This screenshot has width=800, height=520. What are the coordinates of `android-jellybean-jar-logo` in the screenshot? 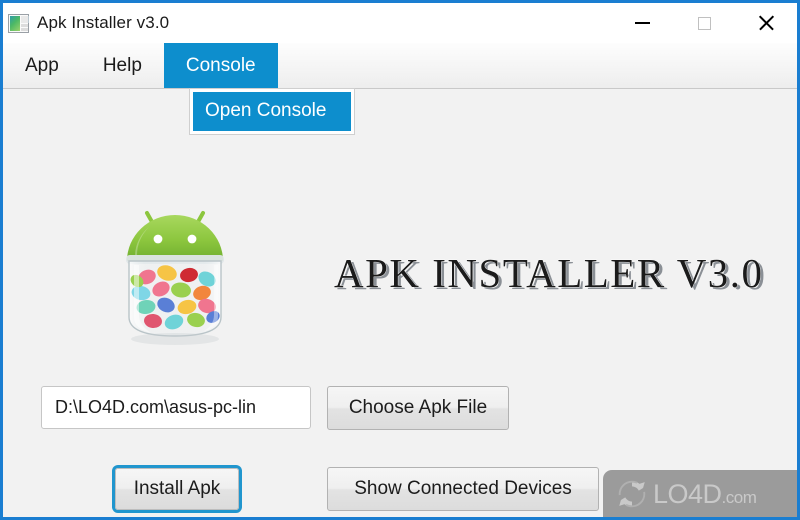 It's located at (175, 271).